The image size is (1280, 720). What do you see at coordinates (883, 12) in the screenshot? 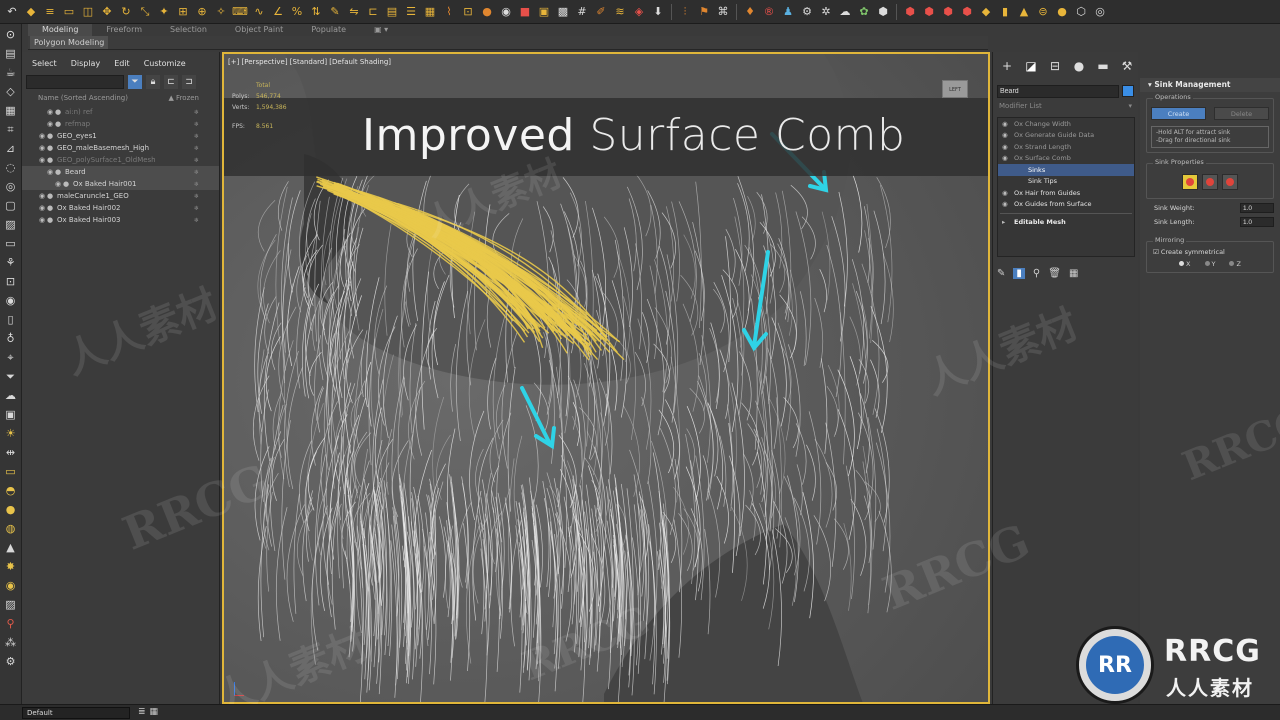
I see `cube-icon: ⬢` at bounding box center [883, 12].